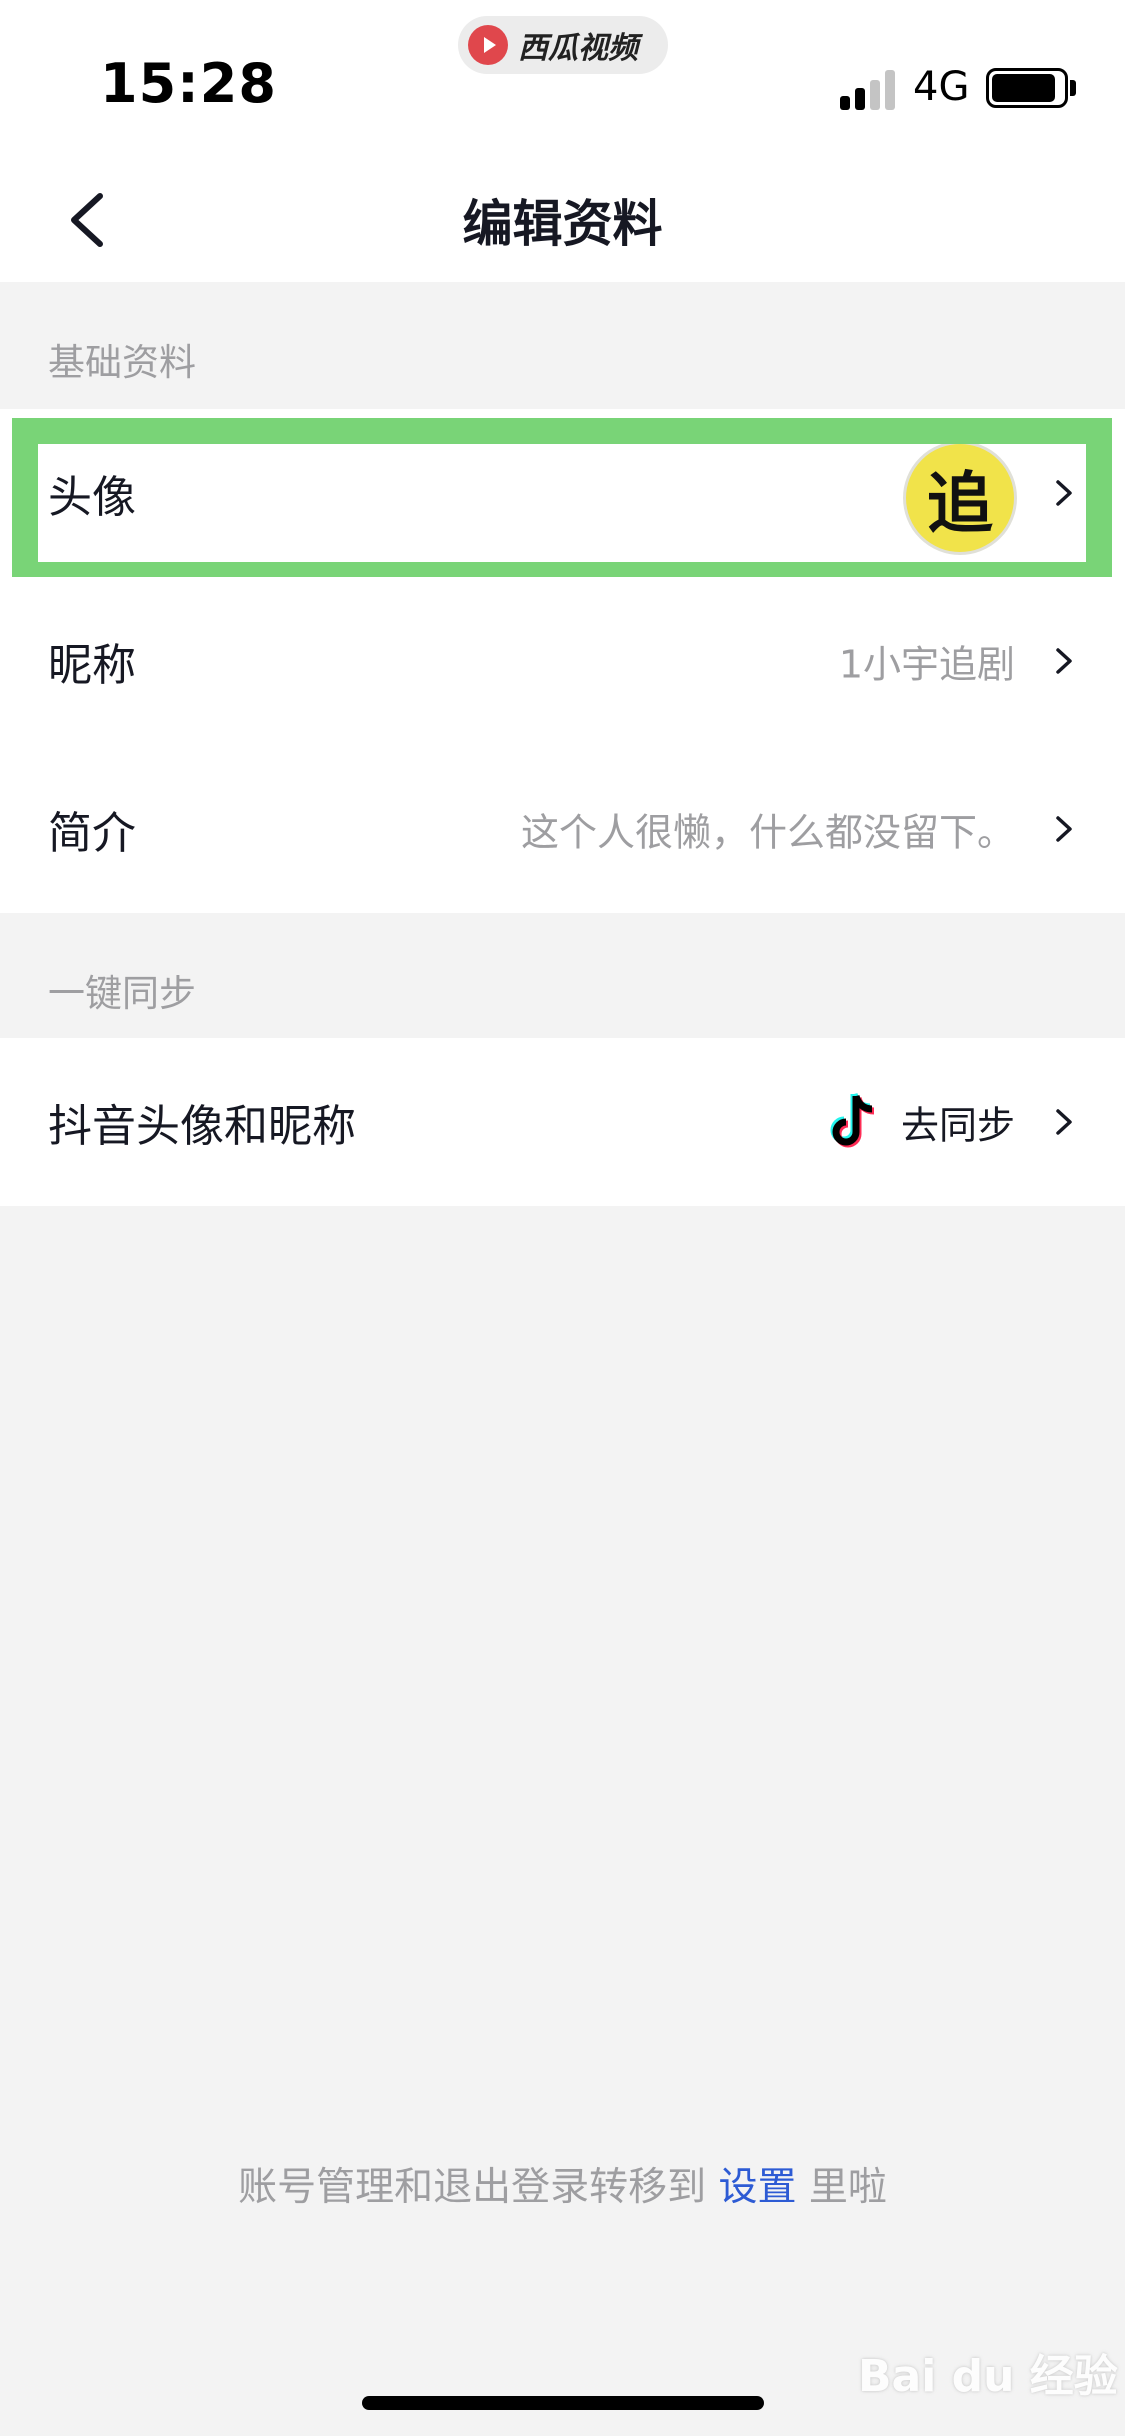 The image size is (1125, 2436). What do you see at coordinates (852, 1120) in the screenshot?
I see `douyin-logo-icon` at bounding box center [852, 1120].